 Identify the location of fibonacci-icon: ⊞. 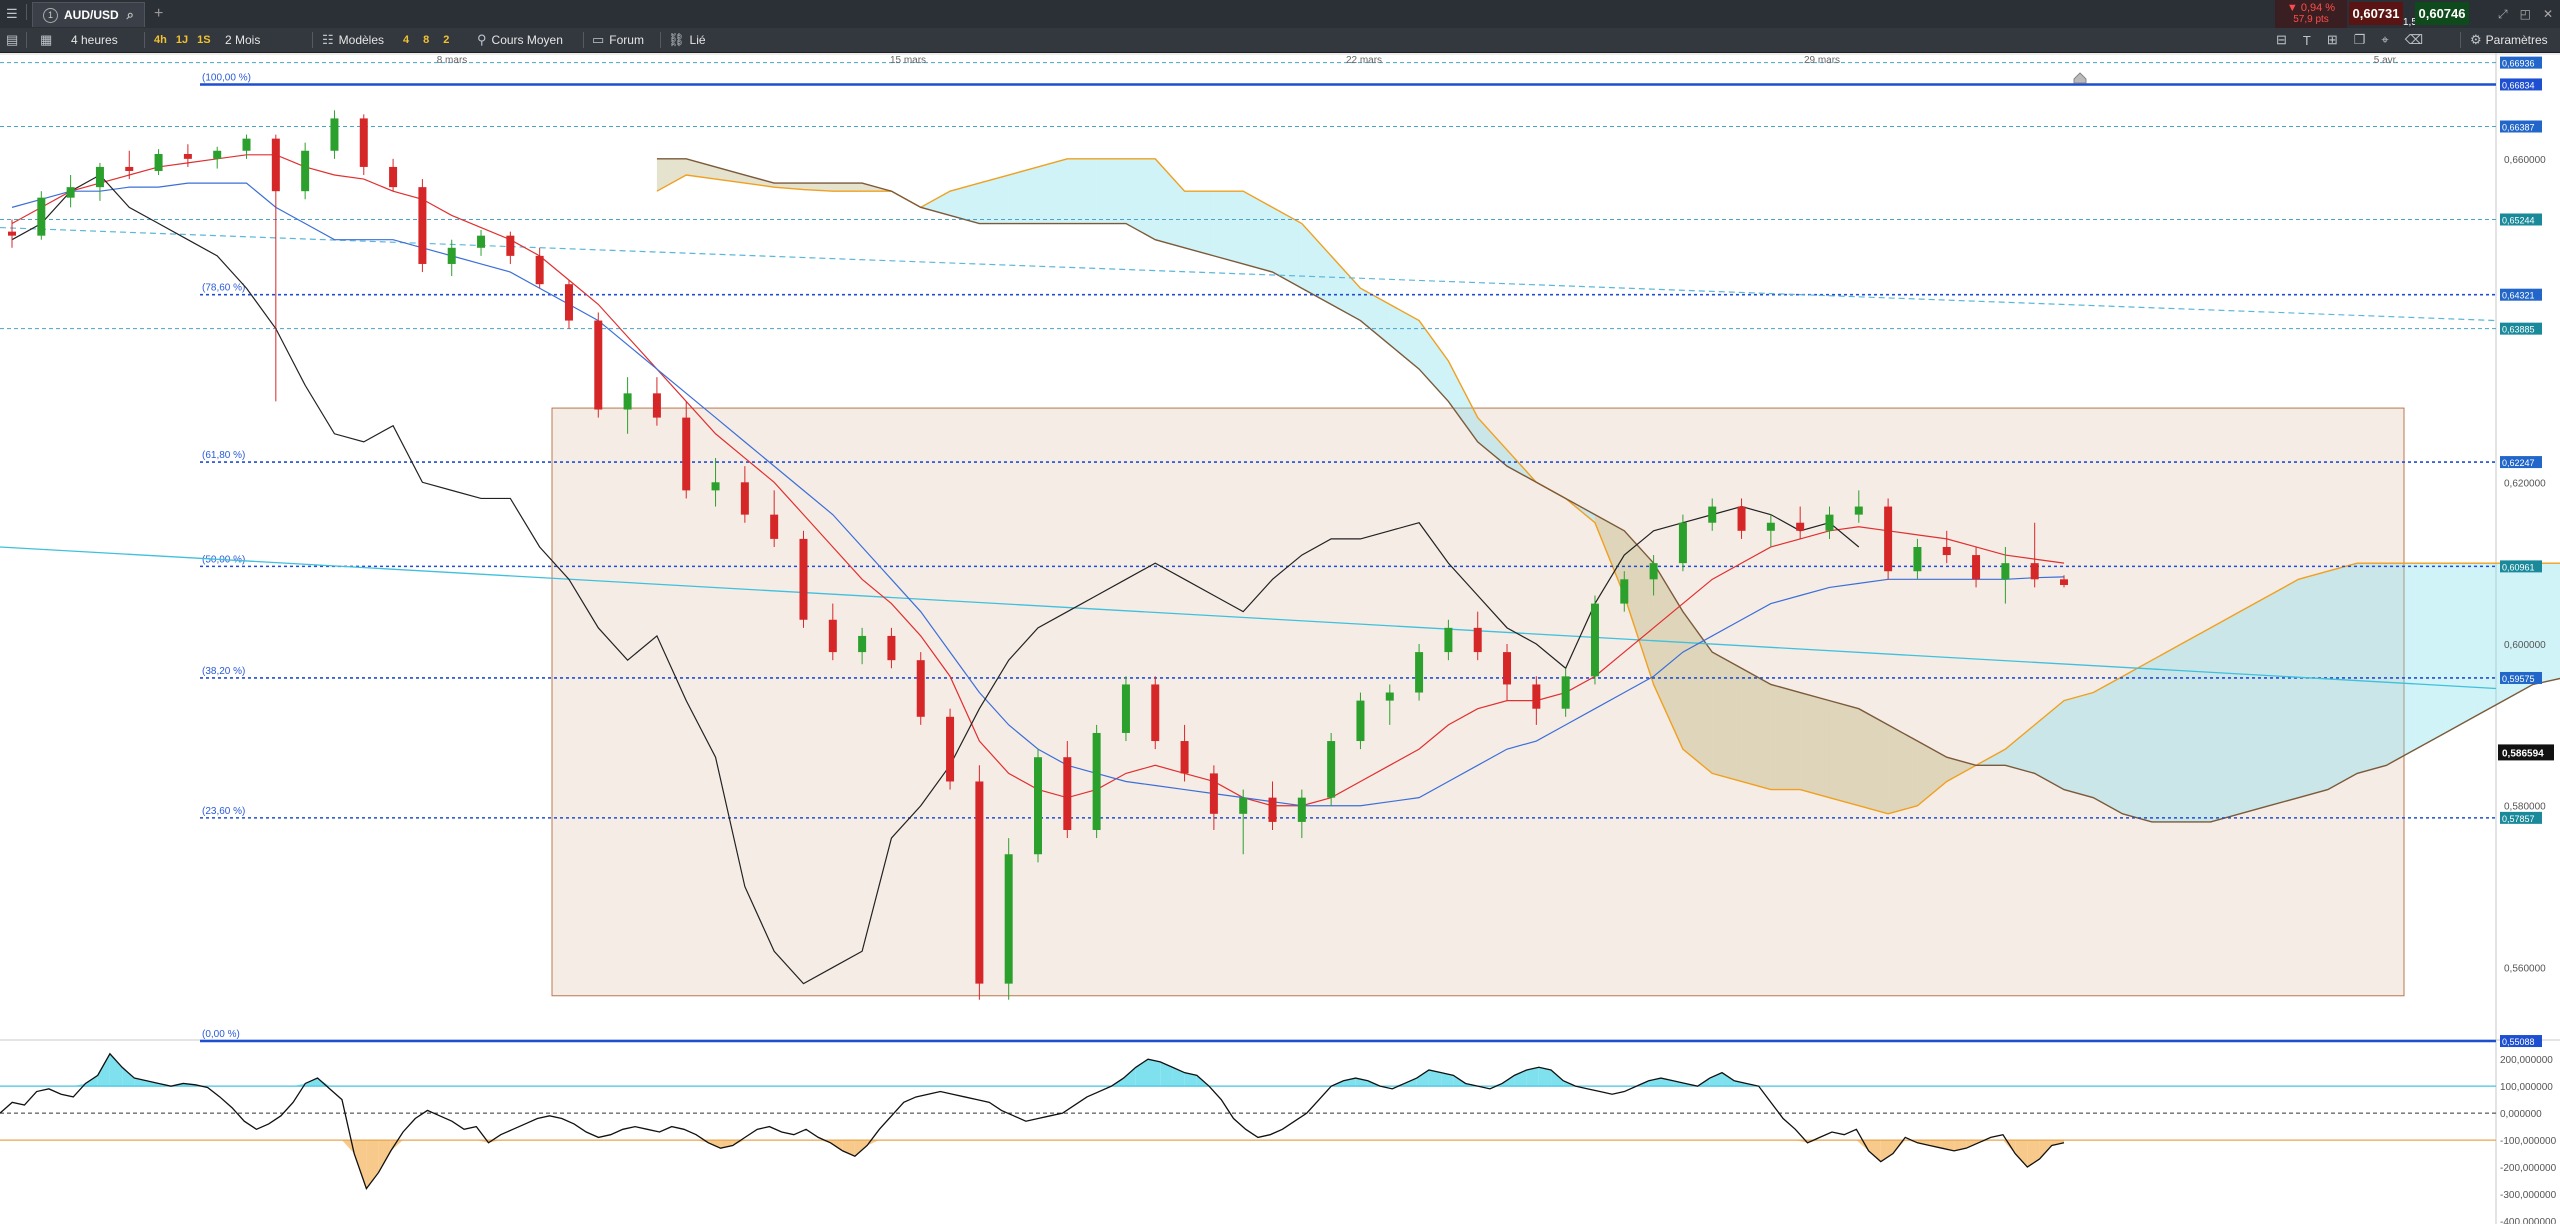
(2332, 40).